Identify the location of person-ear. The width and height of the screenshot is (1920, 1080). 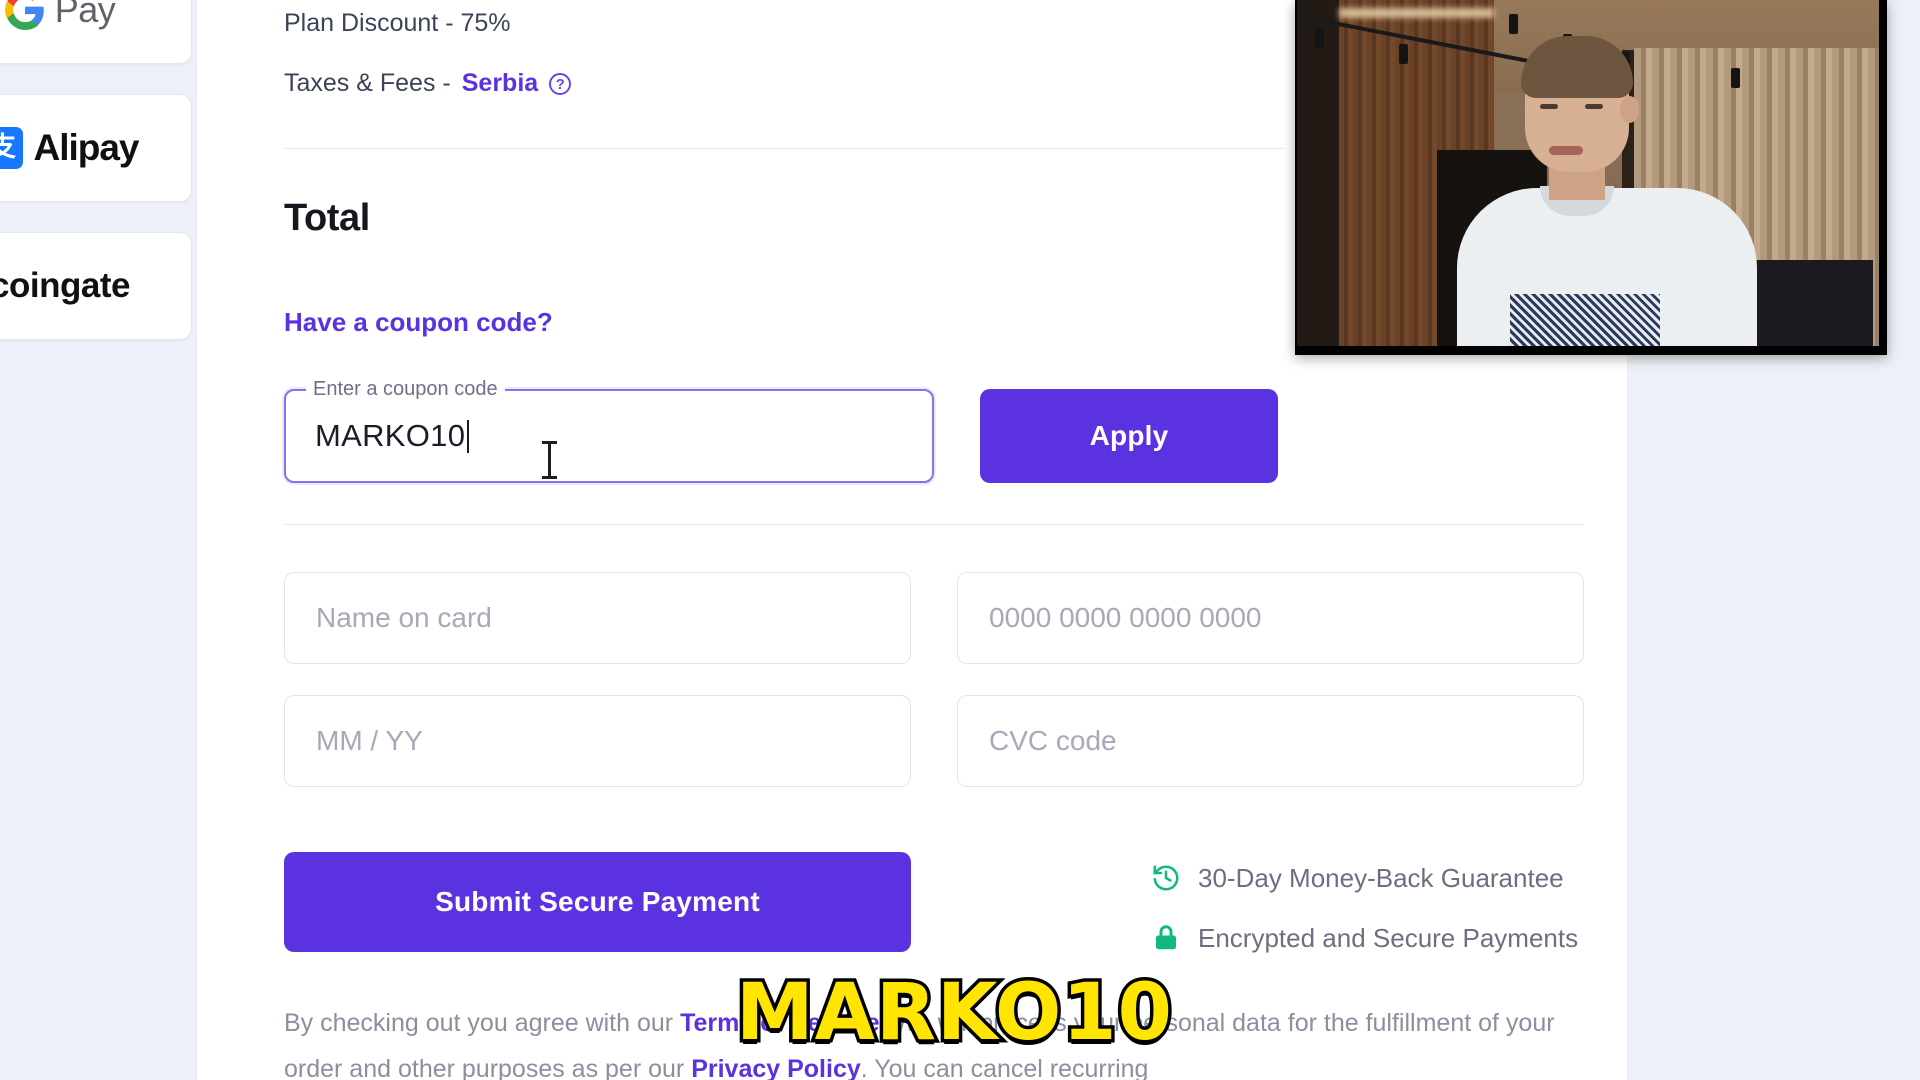
(1629, 109).